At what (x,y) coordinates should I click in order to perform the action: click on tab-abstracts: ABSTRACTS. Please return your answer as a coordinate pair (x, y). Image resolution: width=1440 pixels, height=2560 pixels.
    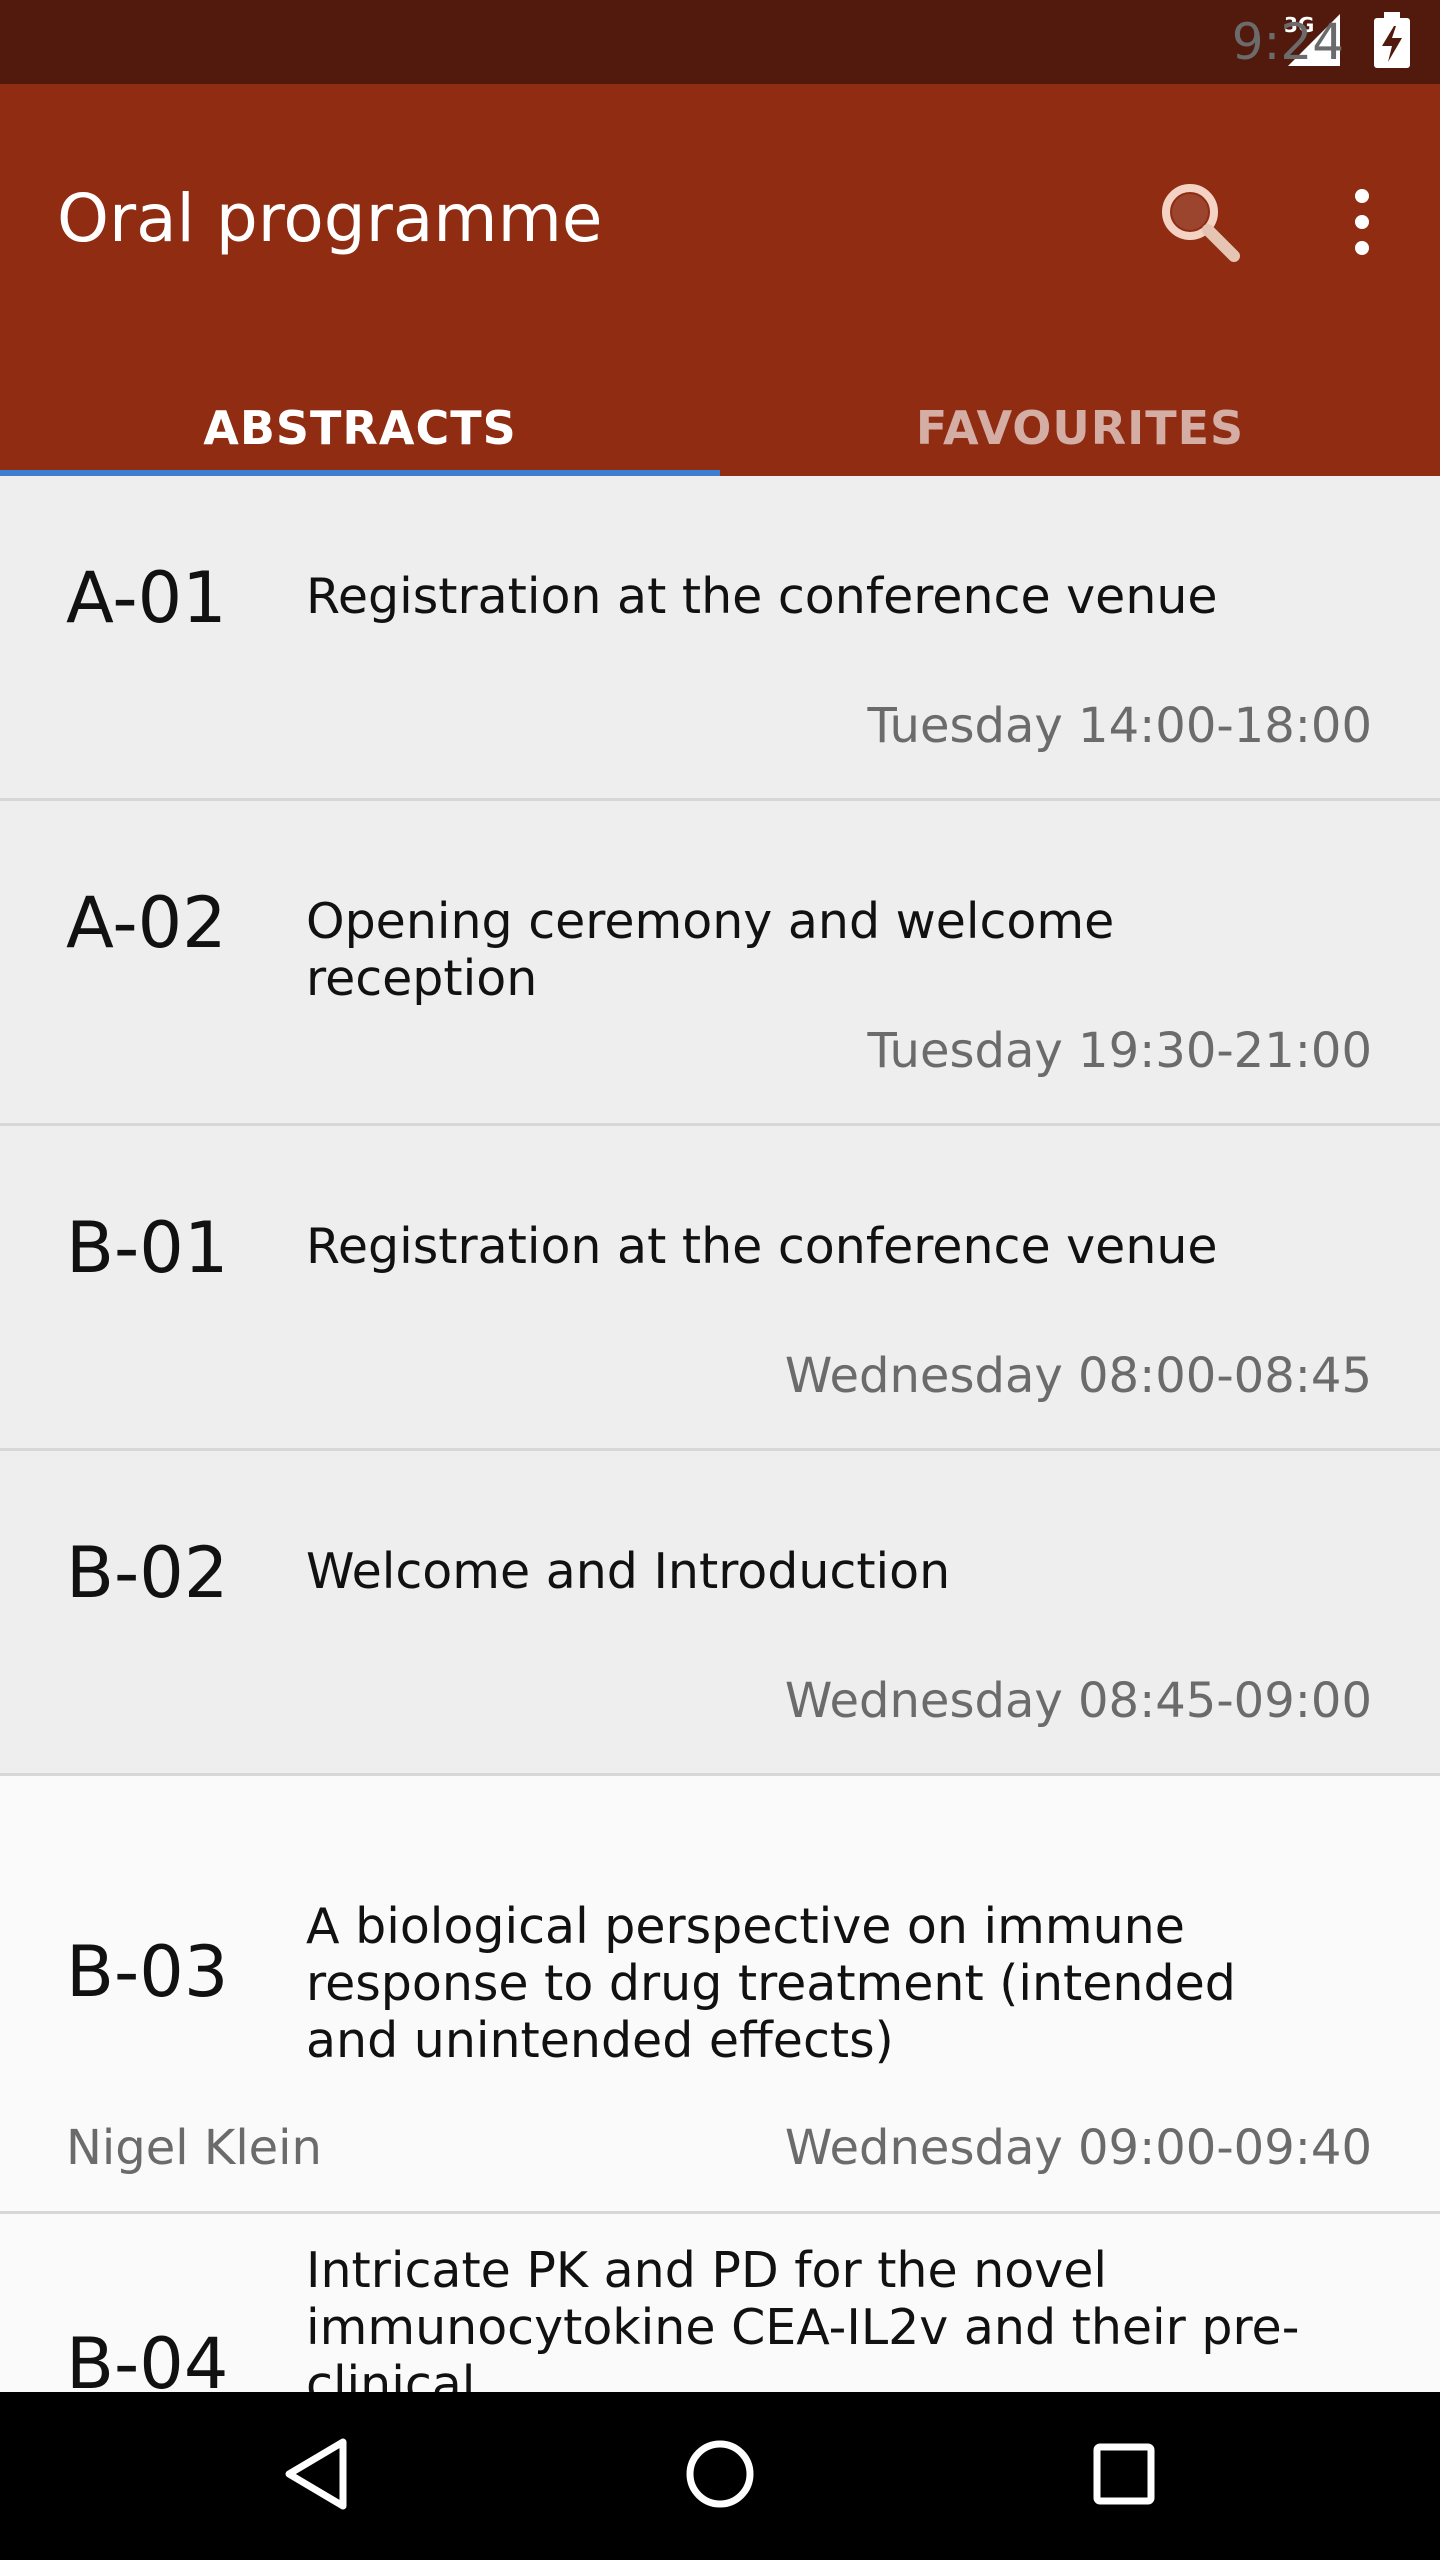
    Looking at the image, I should click on (360, 435).